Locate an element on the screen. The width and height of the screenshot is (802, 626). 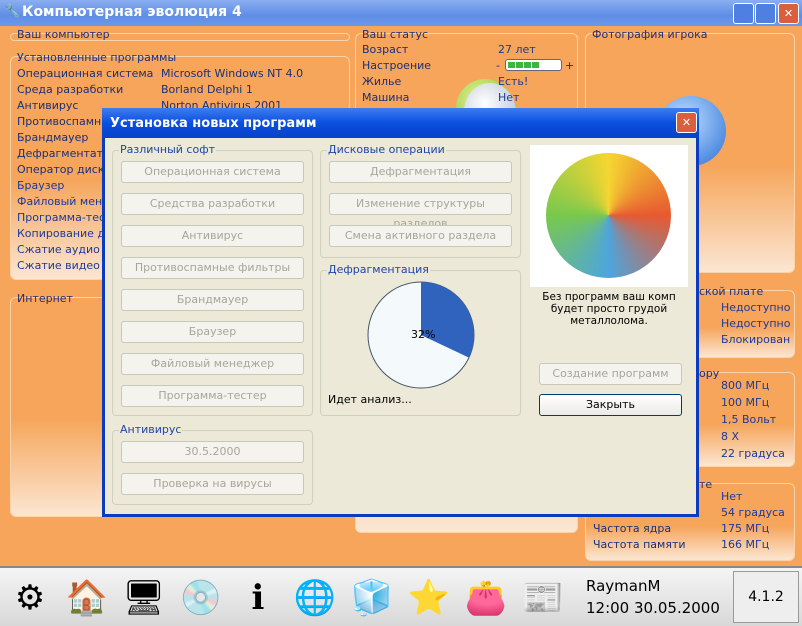
cpu-value: 22 градуса is located at coordinates (753, 453).